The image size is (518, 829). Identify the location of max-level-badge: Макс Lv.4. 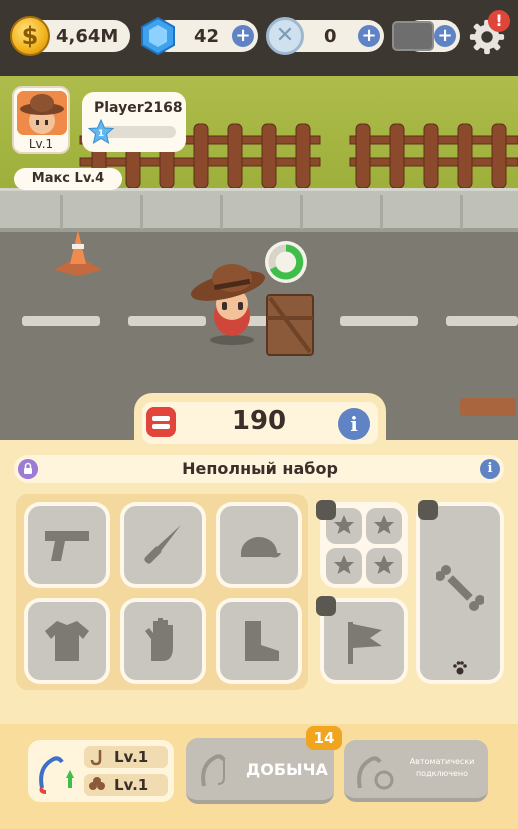
(68, 179).